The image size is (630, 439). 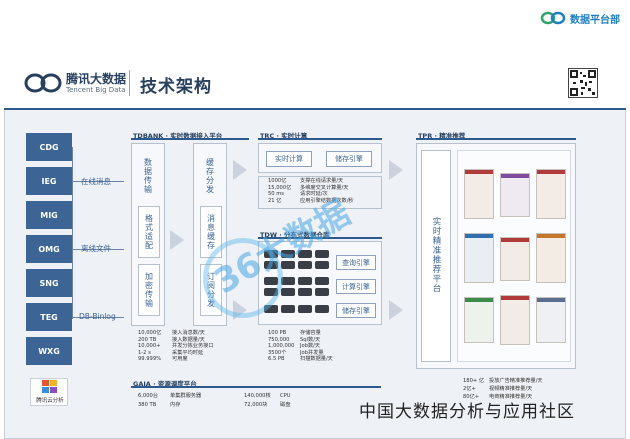 I want to click on tdw-stat-label: 扫描数据量/天, so click(x=316, y=359).